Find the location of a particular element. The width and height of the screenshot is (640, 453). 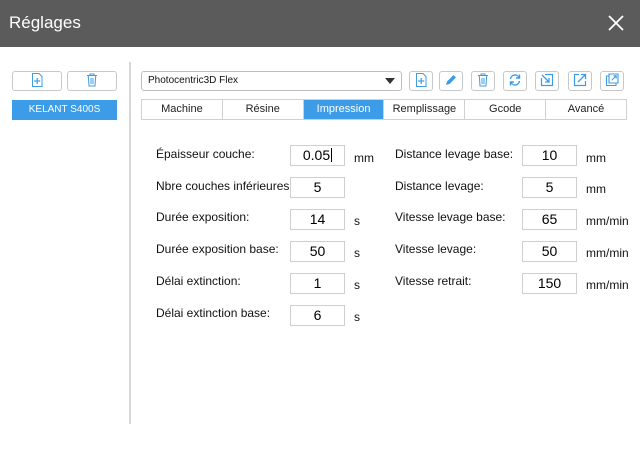

base-light-off-delay-label: Délai extinction base: is located at coordinates (213, 313).